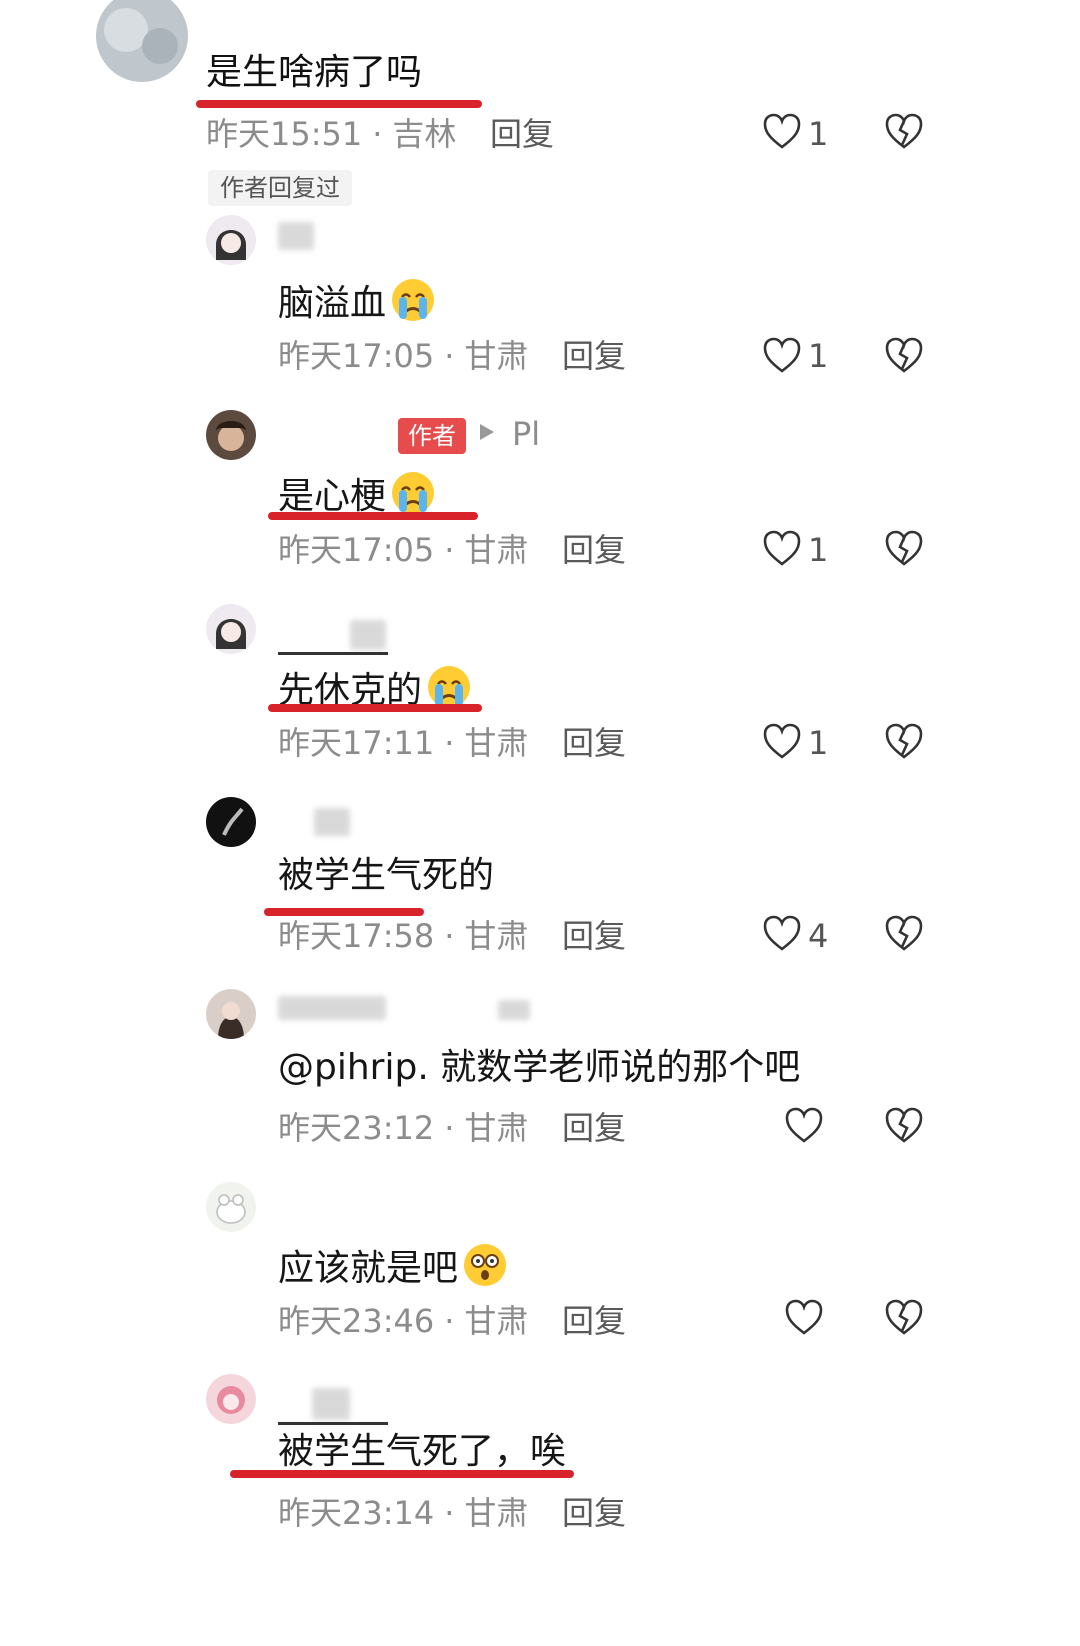 Image resolution: width=1080 pixels, height=1646 pixels. I want to click on reply-meta: 昨天17:11 · 甘肃, so click(403, 743).